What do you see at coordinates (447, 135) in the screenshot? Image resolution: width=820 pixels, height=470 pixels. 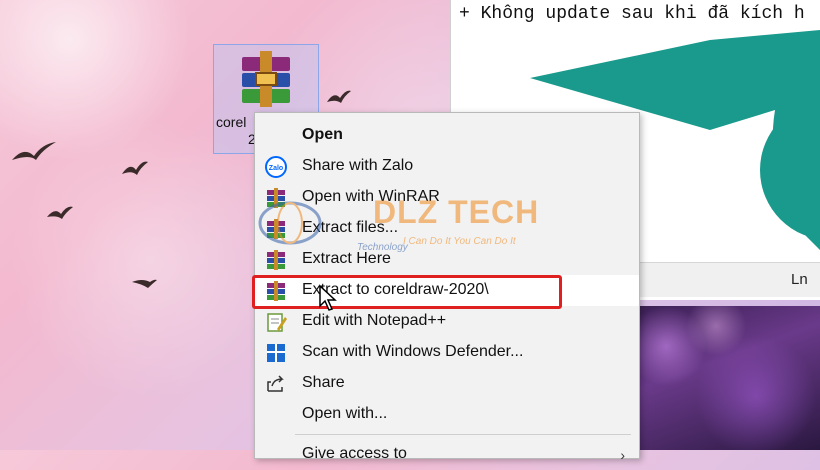 I see `menu-item-open: Open` at bounding box center [447, 135].